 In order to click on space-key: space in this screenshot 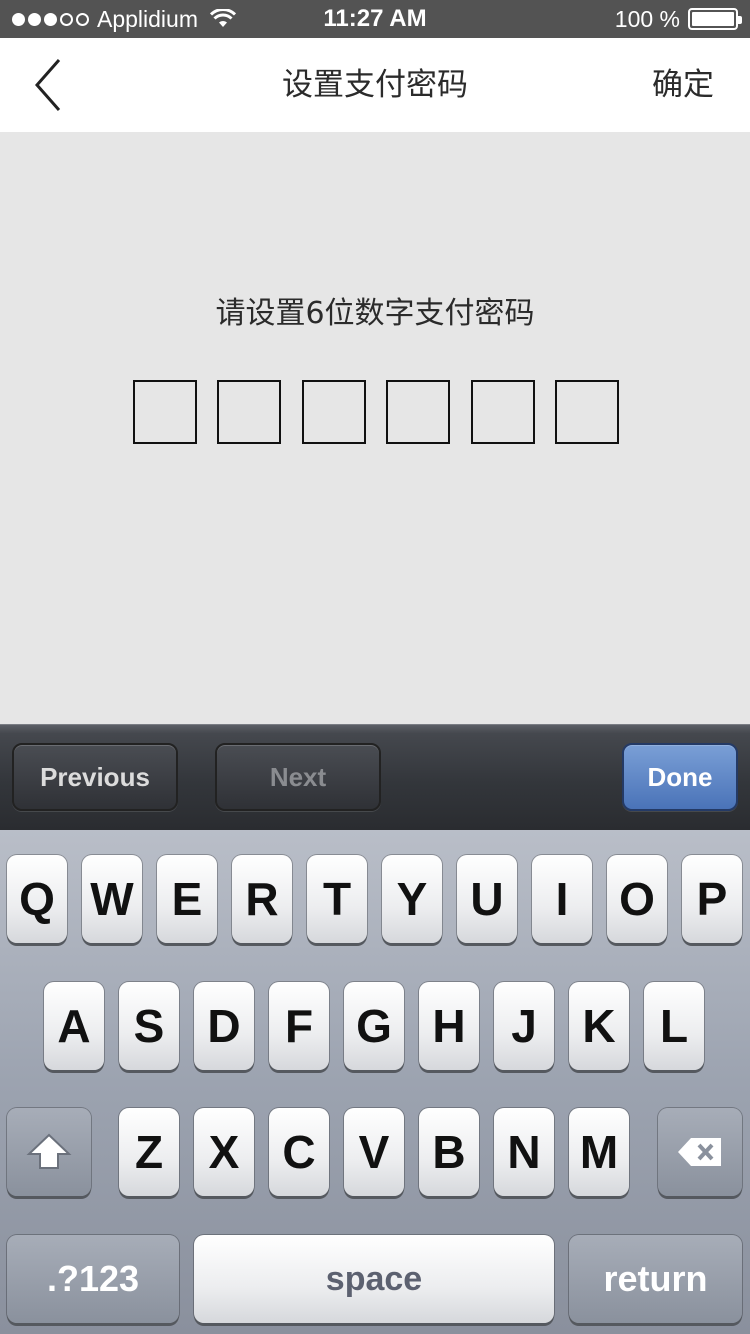, I will do `click(374, 1279)`.